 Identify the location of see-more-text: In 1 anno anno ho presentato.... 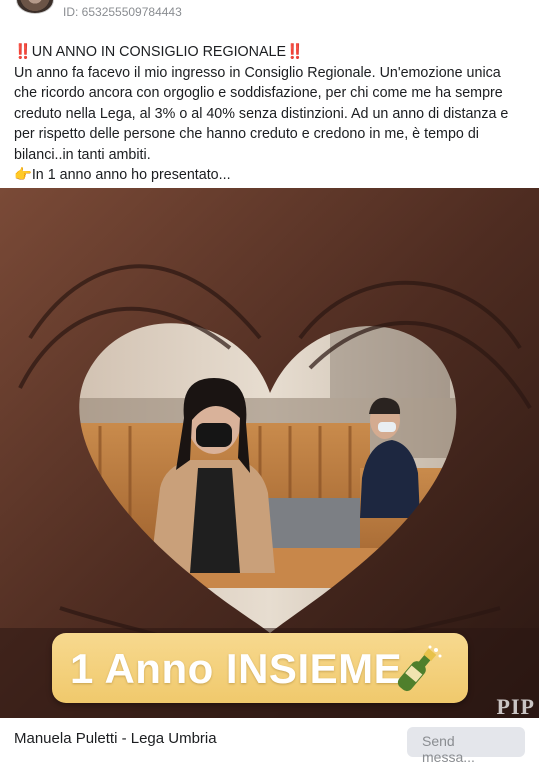
(131, 175).